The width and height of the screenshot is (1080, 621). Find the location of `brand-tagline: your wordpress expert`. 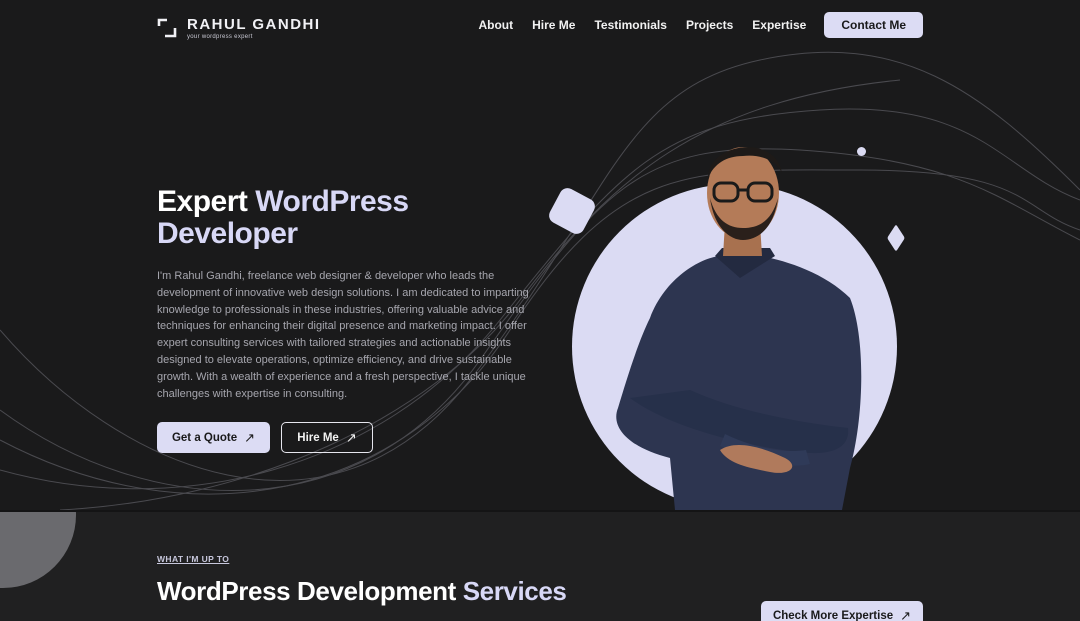

brand-tagline: your wordpress expert is located at coordinates (220, 37).